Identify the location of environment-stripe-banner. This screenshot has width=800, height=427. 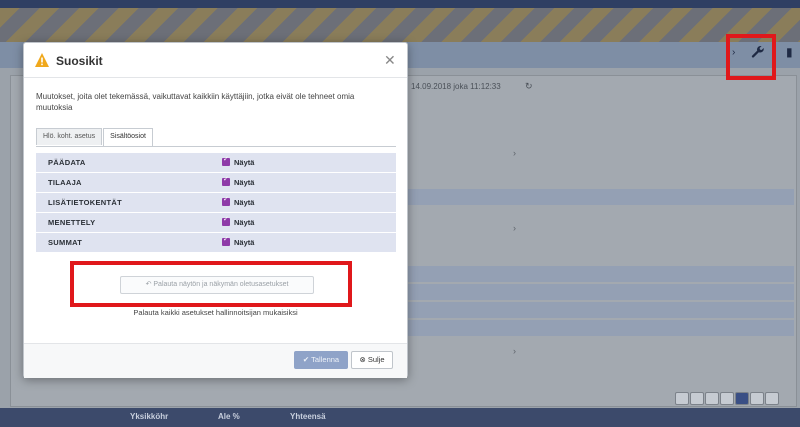
(400, 25).